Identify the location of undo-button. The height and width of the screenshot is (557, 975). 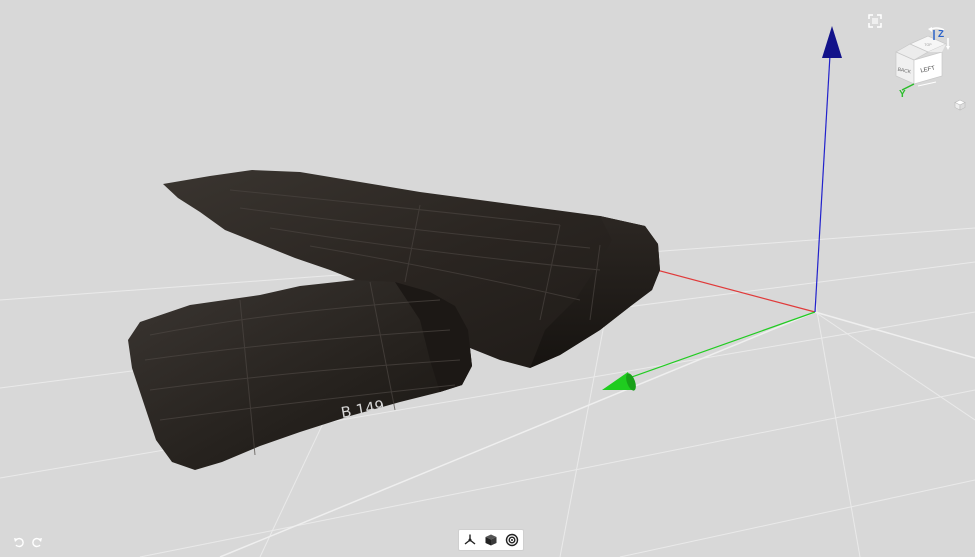
(19, 542).